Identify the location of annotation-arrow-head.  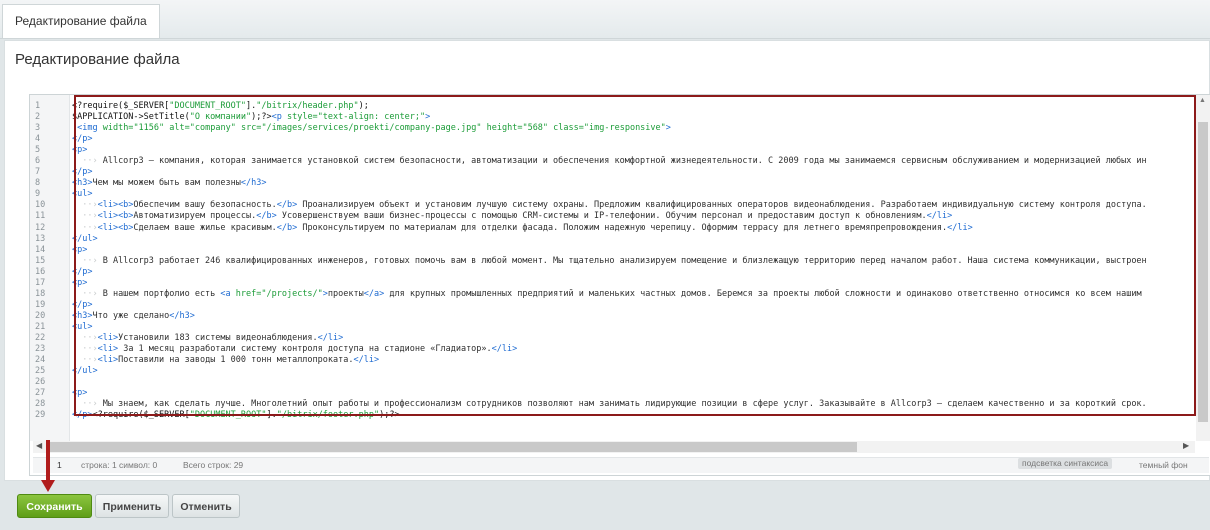
(48, 486).